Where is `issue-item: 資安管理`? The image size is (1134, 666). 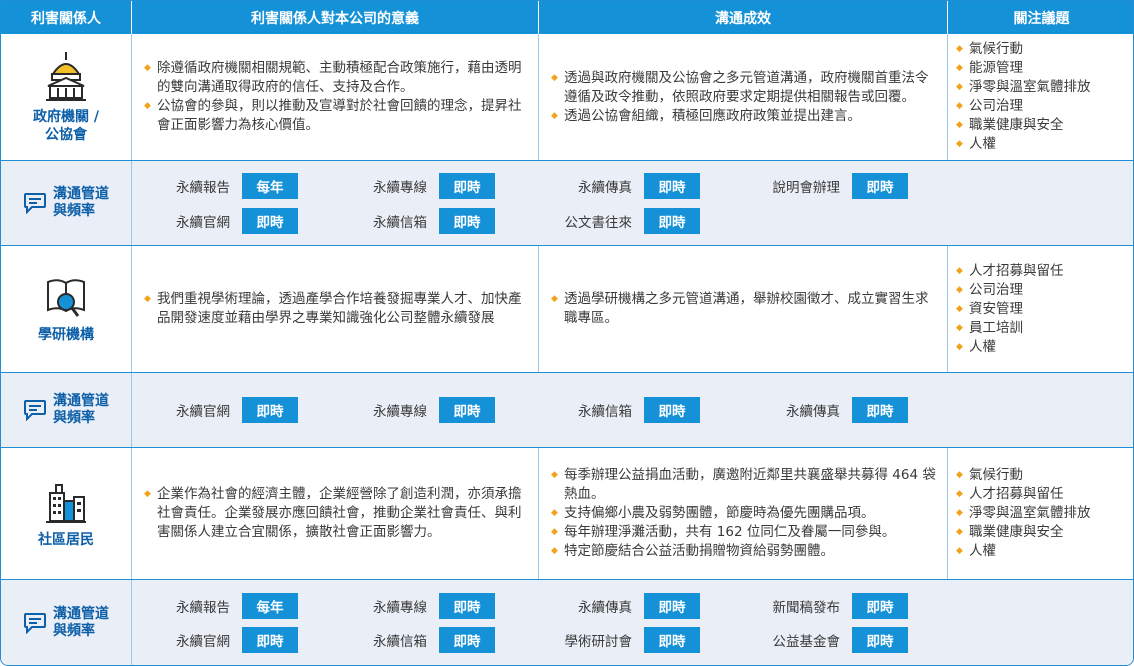
issue-item: 資安管理 is located at coordinates (1042, 309).